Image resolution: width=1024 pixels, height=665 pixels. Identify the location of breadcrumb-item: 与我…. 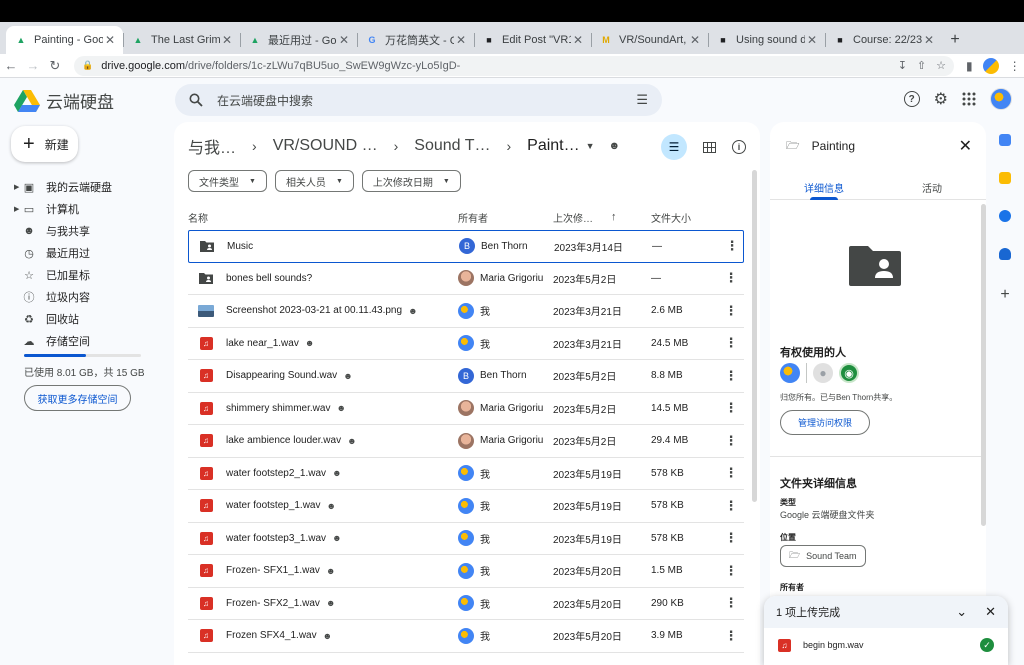
(212, 146).